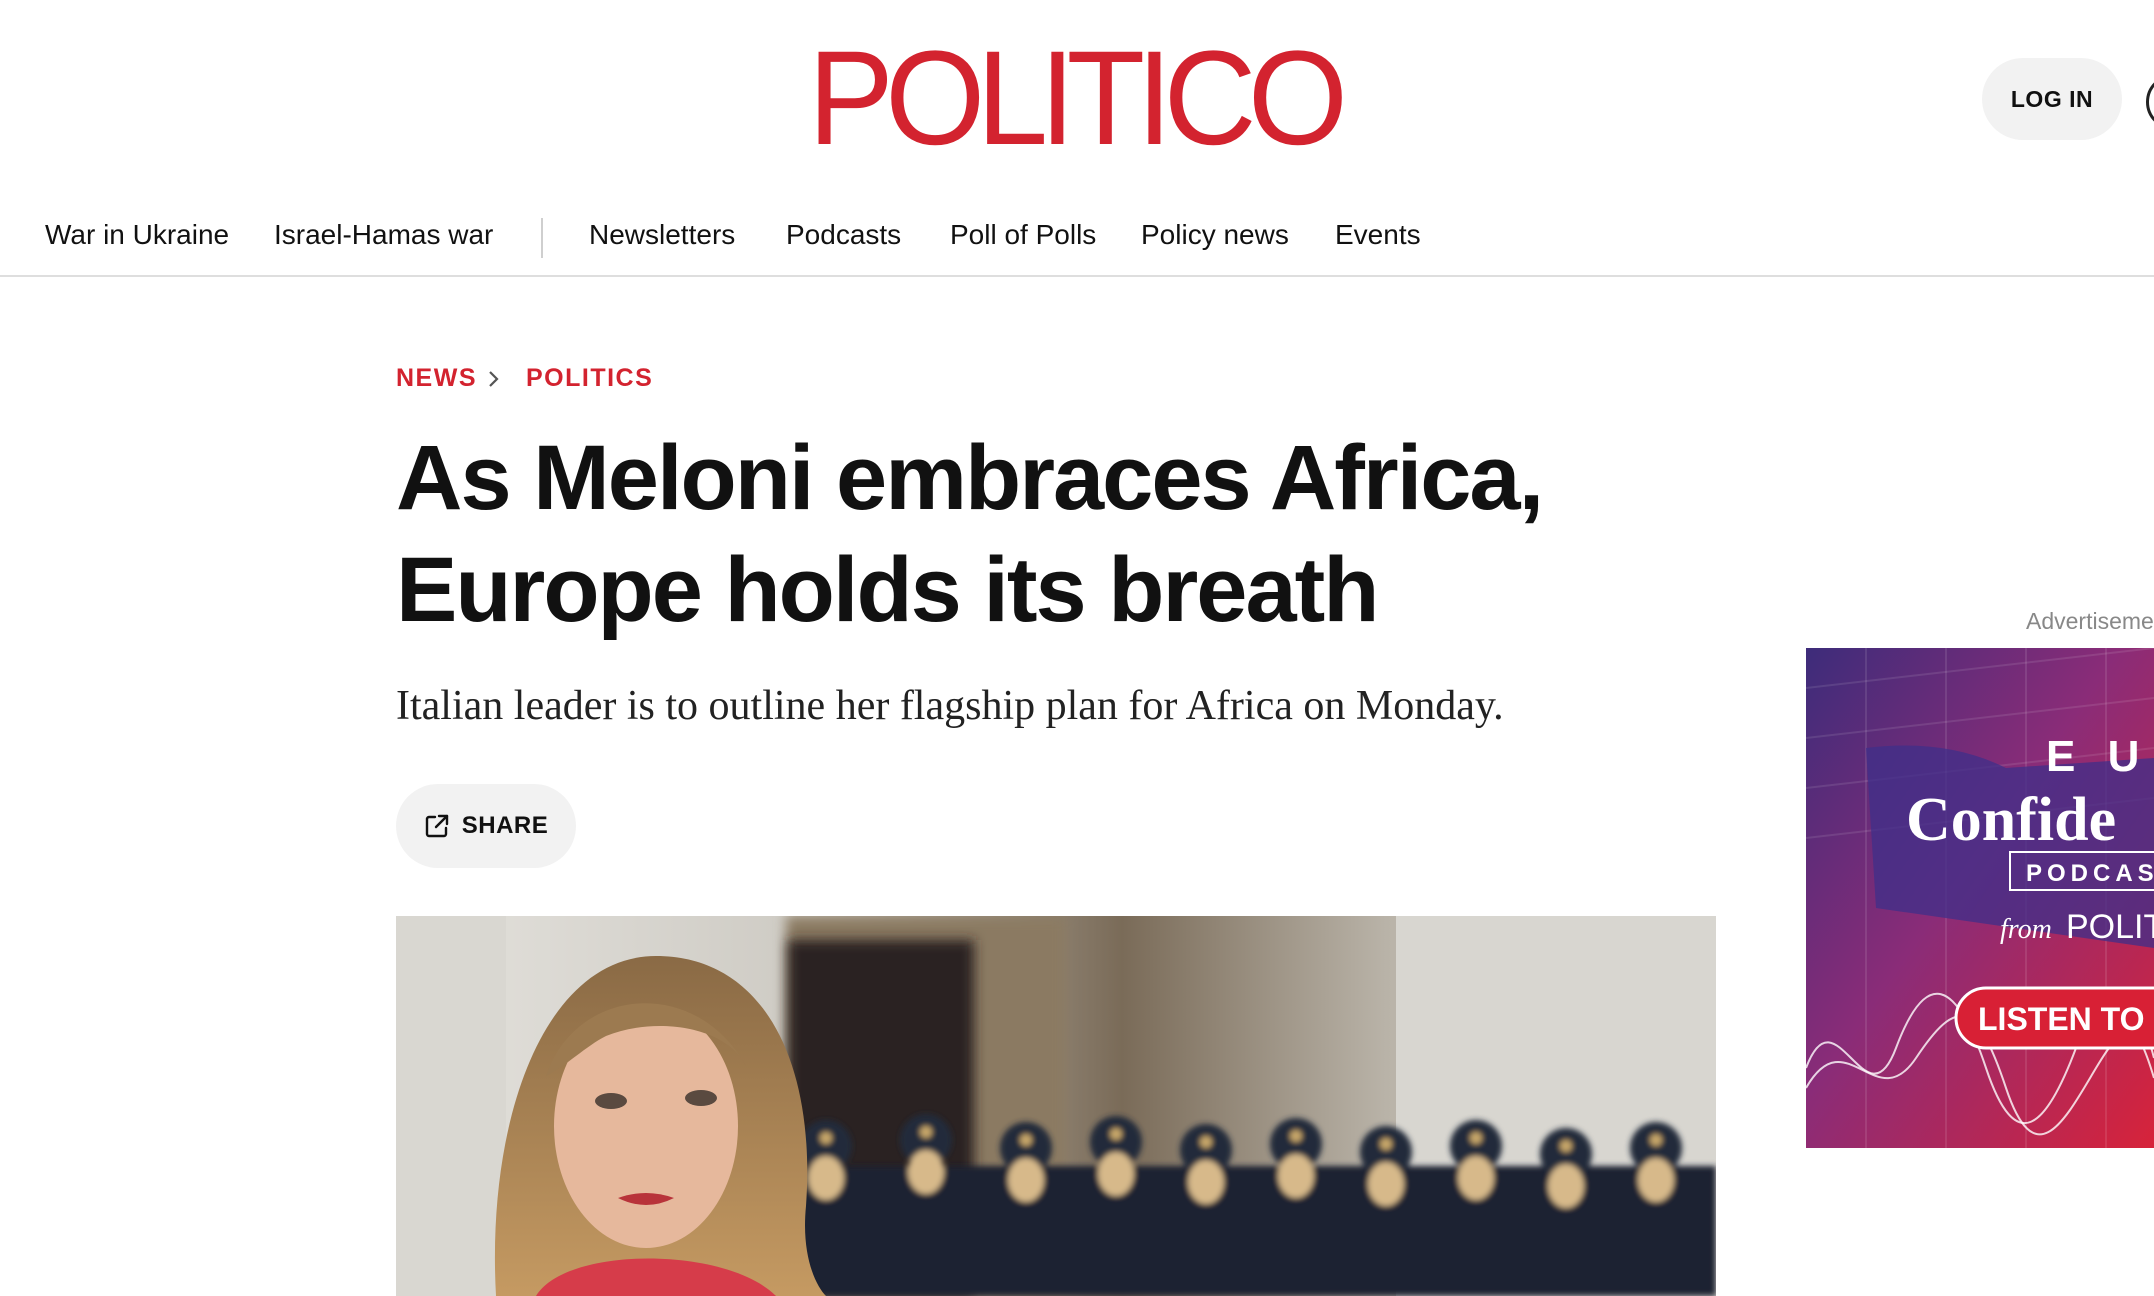 This screenshot has width=2154, height=1296. Describe the element at coordinates (2150, 102) in the screenshot. I see `account-icon` at that location.